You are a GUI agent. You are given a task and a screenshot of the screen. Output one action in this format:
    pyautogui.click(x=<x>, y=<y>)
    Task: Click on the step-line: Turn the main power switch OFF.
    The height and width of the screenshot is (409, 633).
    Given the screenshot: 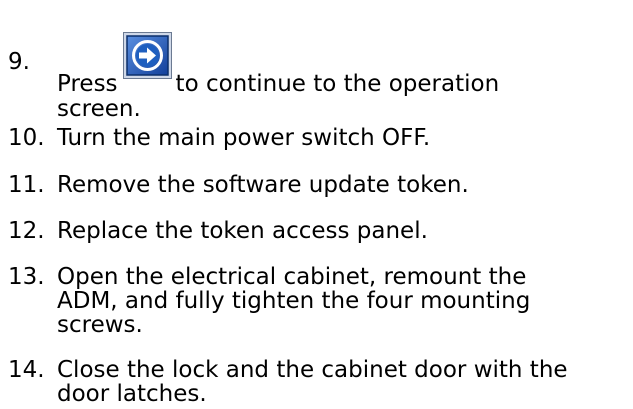 What is the action you would take?
    pyautogui.click(x=244, y=138)
    